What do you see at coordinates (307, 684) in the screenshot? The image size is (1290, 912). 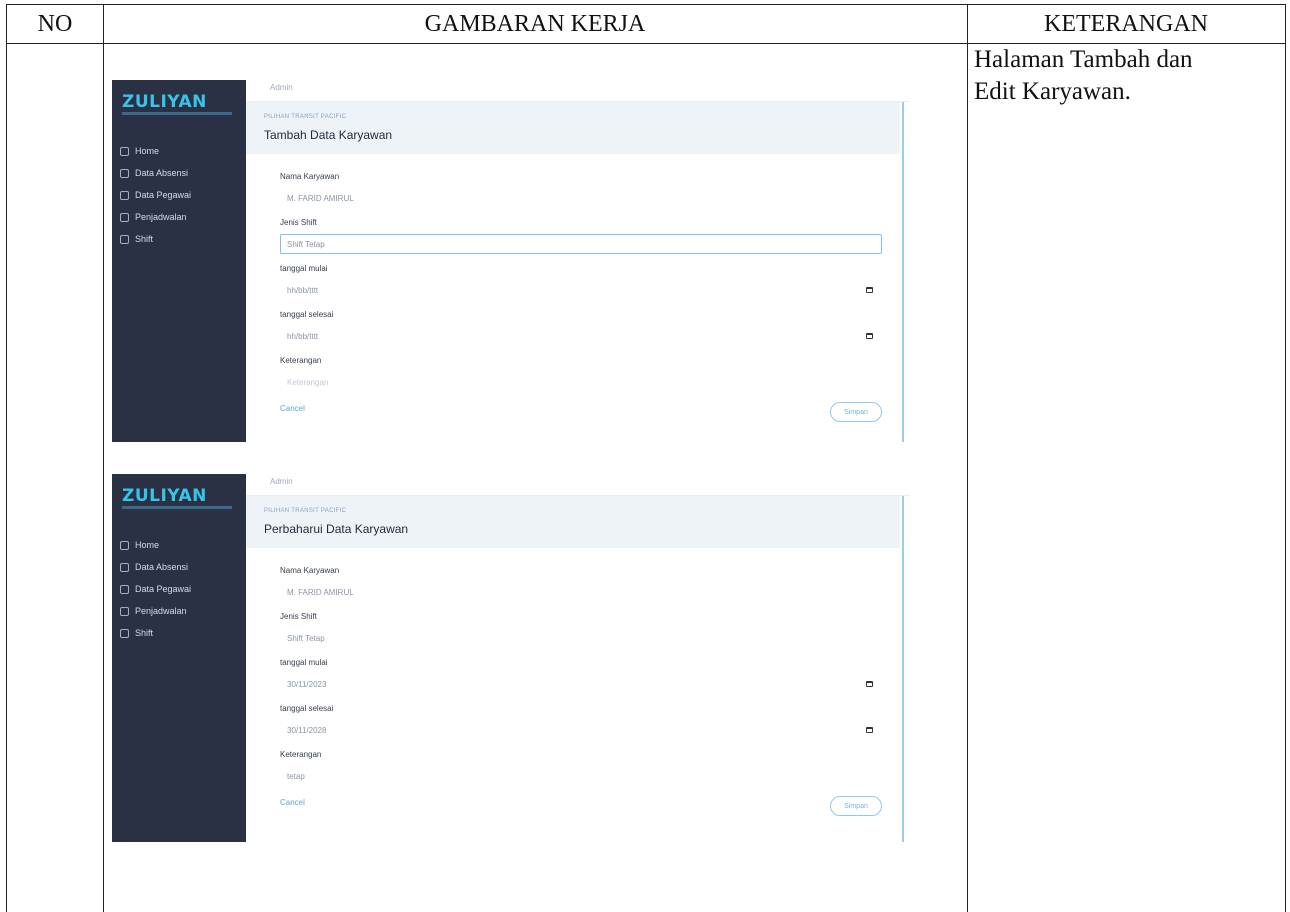 I see `field-value: 30/11/2023` at bounding box center [307, 684].